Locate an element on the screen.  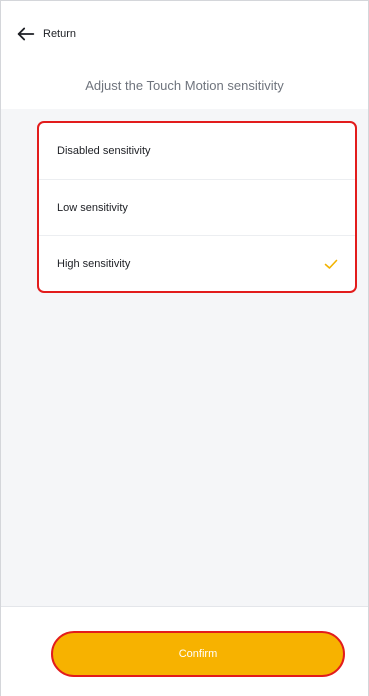
option-label: Disabled sensitivity is located at coordinates (104, 151).